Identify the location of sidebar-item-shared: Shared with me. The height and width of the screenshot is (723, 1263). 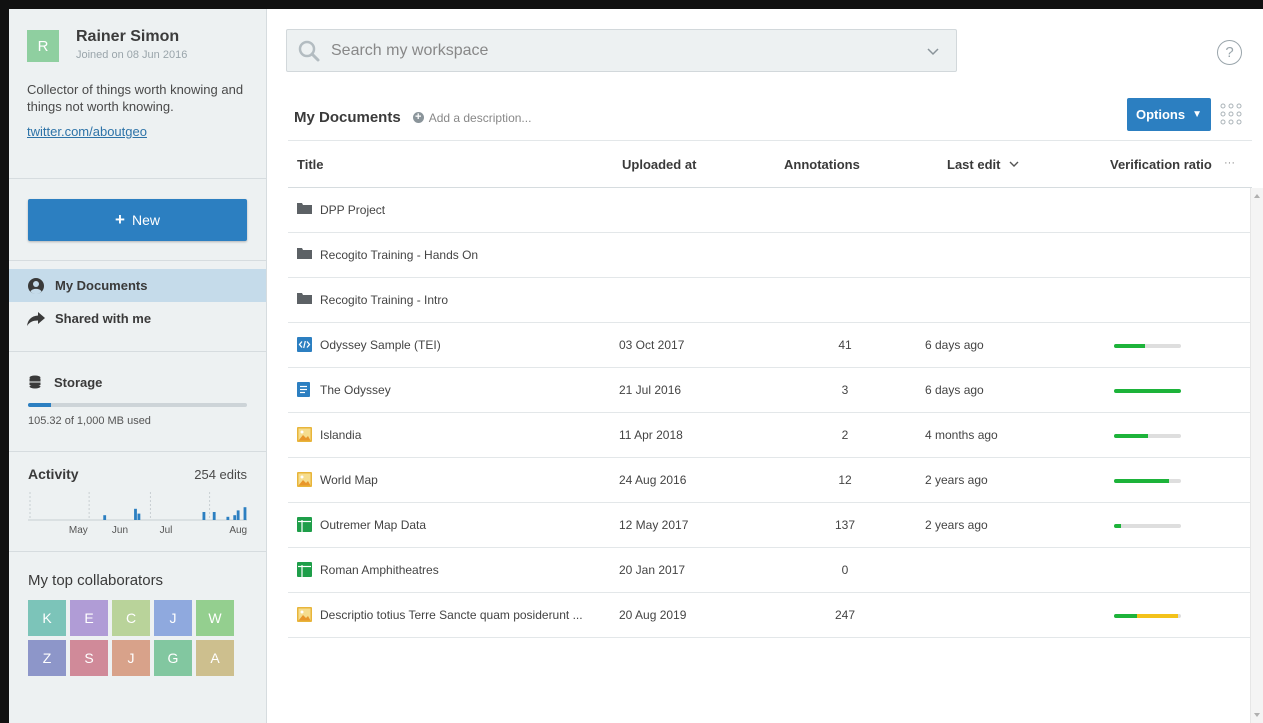
(137, 318).